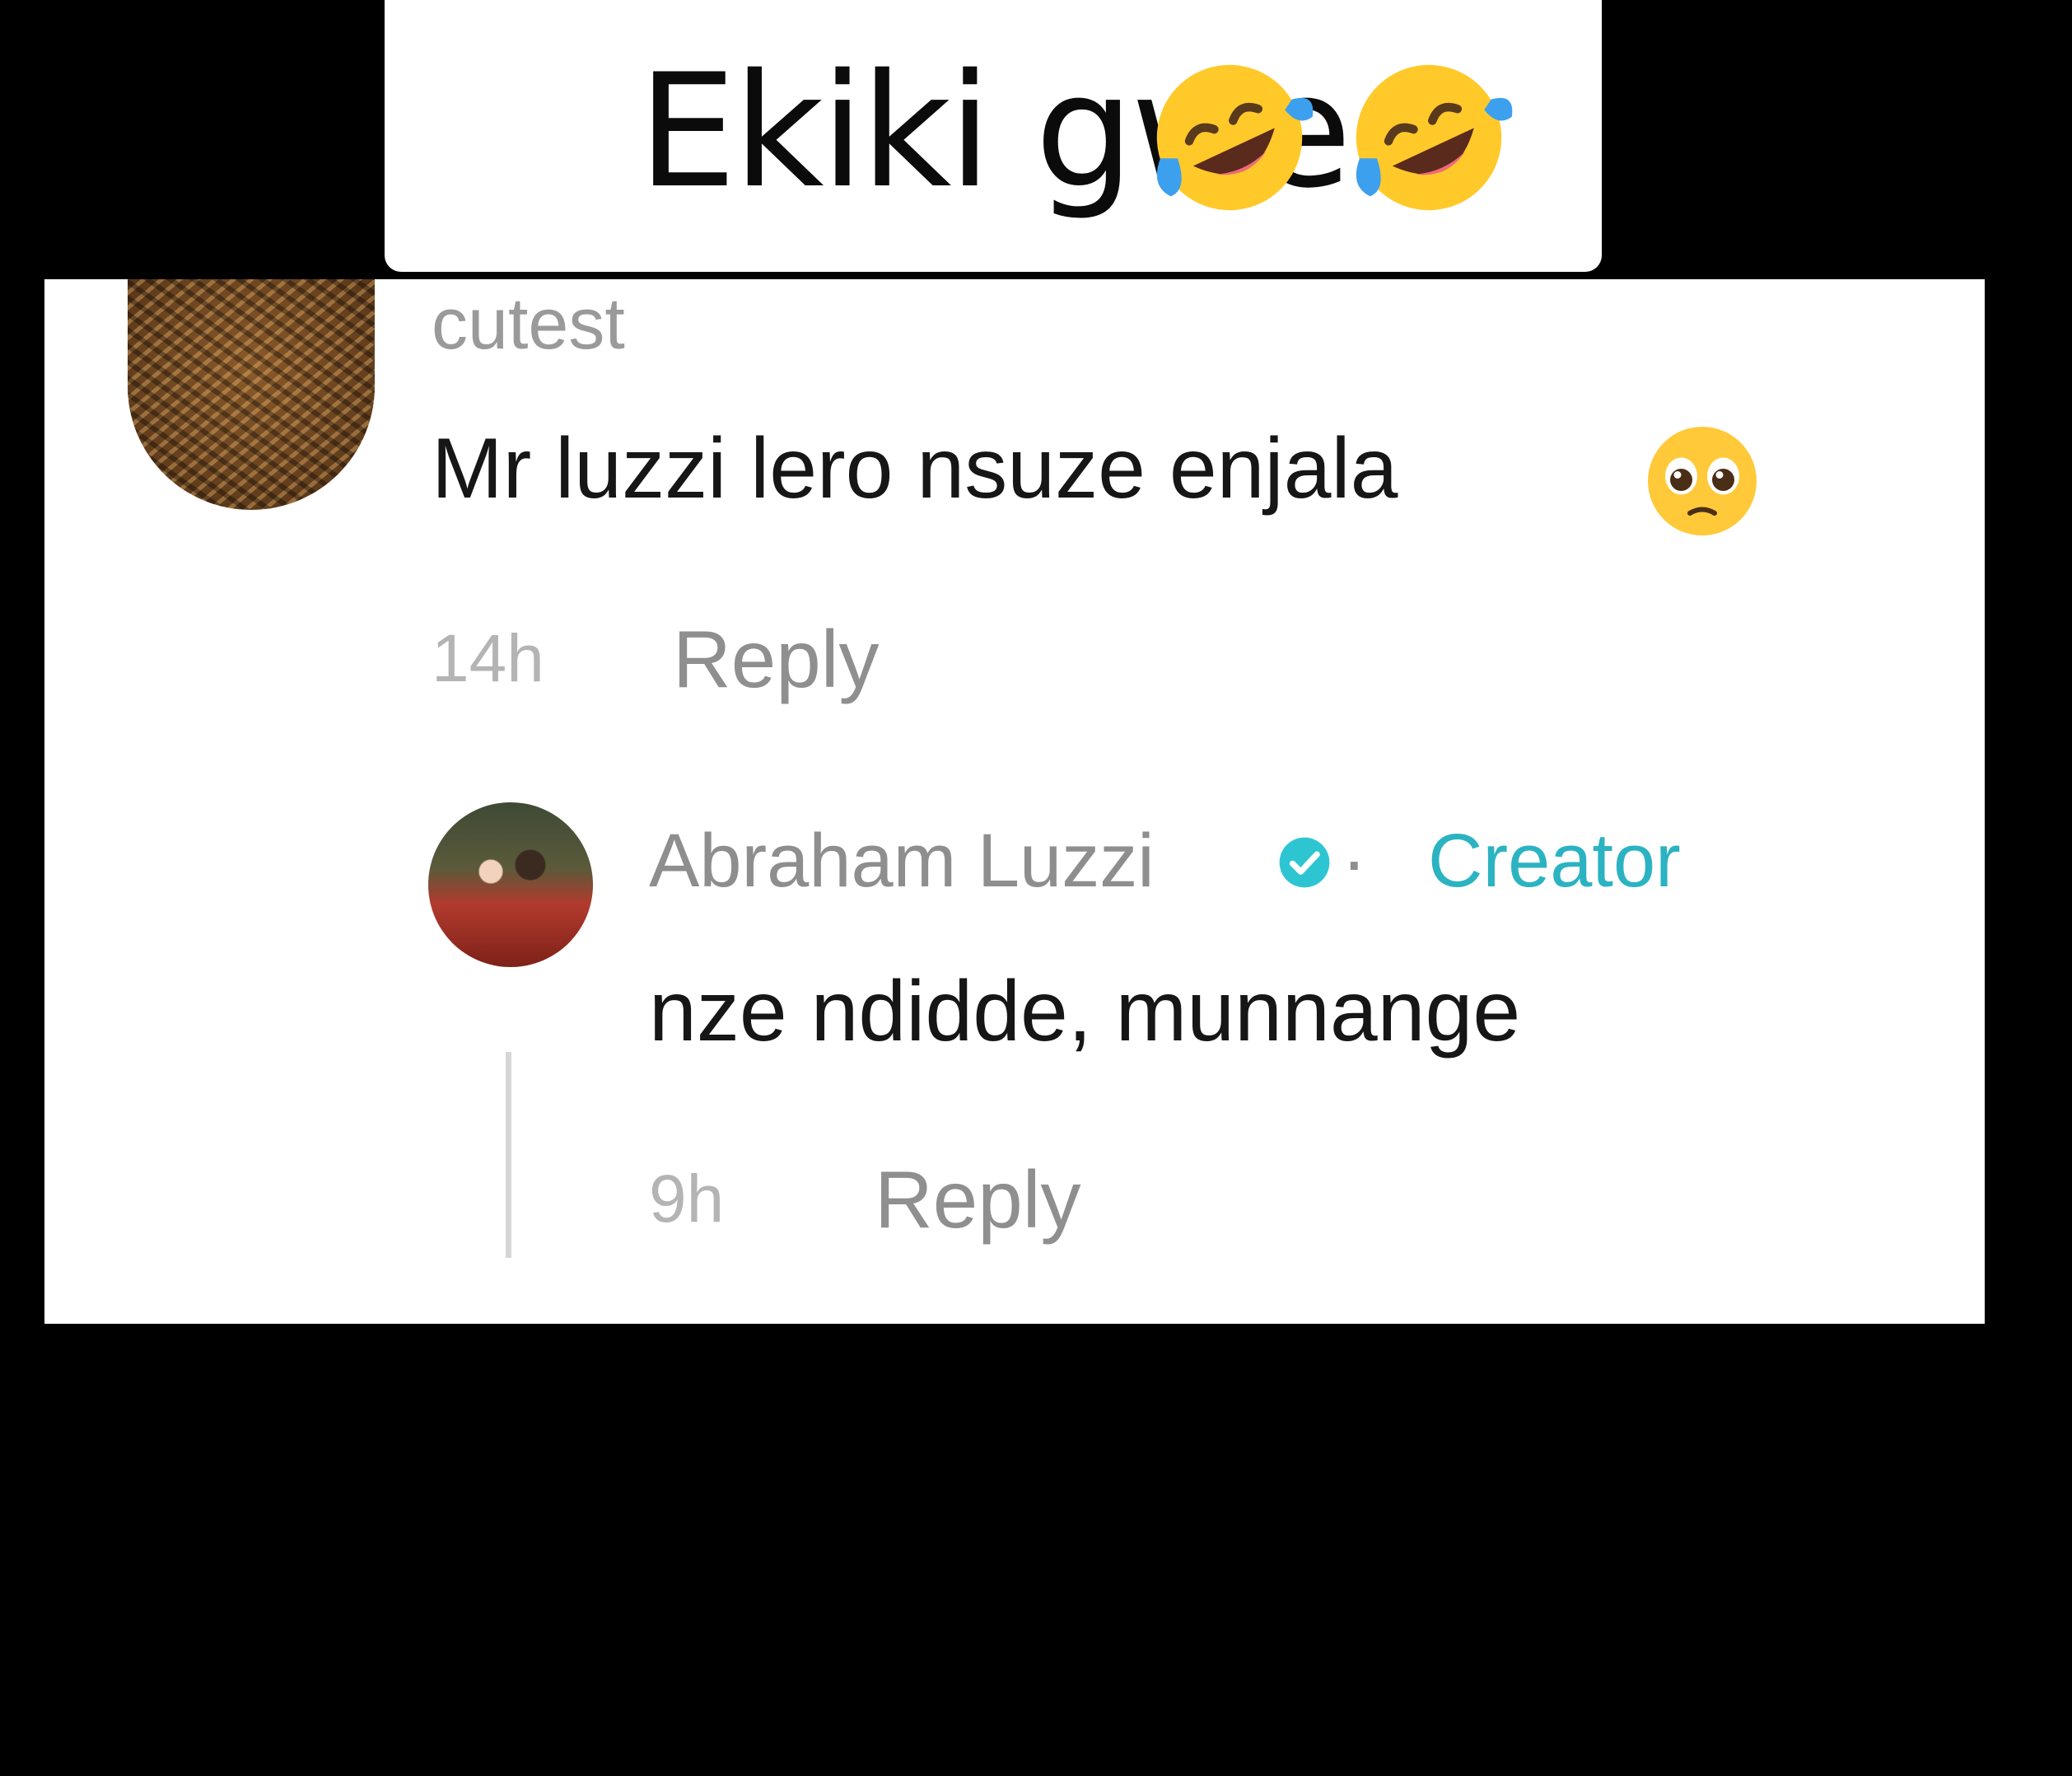  Describe the element at coordinates (1702, 481) in the screenshot. I see `pleading-face-emoji-icon` at that location.